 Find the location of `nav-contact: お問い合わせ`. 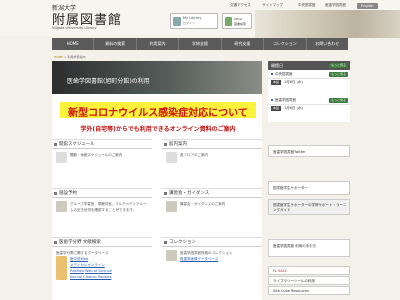

nav-contact: お問い合わせ is located at coordinates (327, 44).